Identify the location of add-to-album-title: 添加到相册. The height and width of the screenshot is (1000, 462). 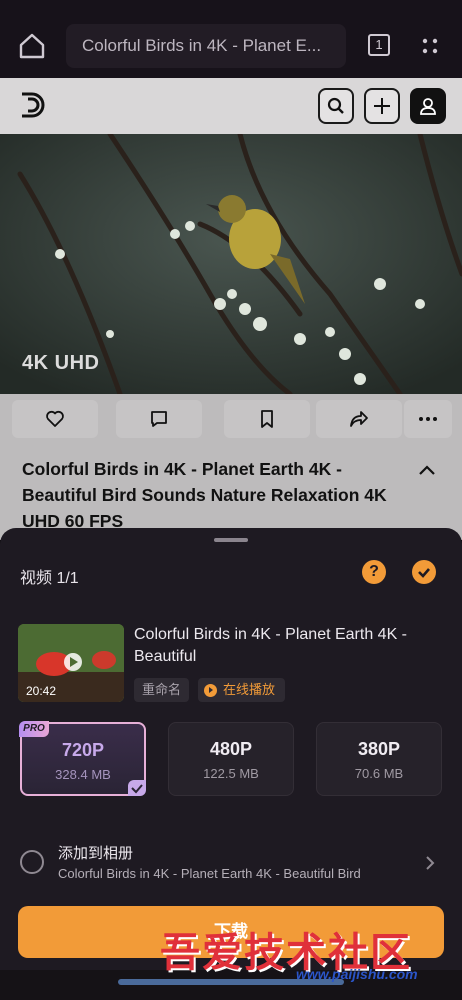
(96, 853).